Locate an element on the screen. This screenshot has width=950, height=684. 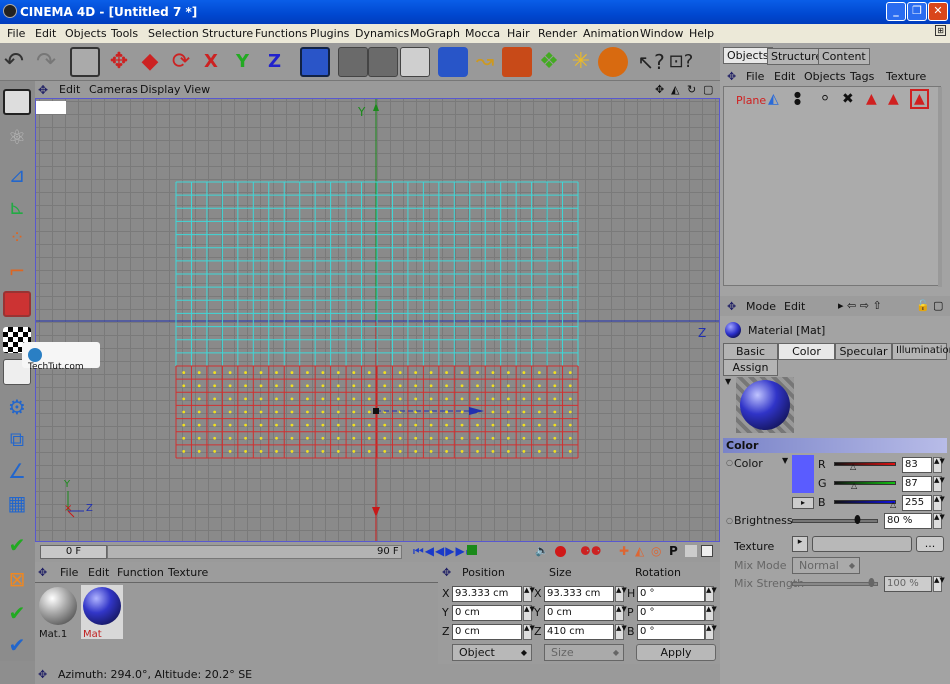
menu-plugins: Plugins is located at coordinates (329, 33).